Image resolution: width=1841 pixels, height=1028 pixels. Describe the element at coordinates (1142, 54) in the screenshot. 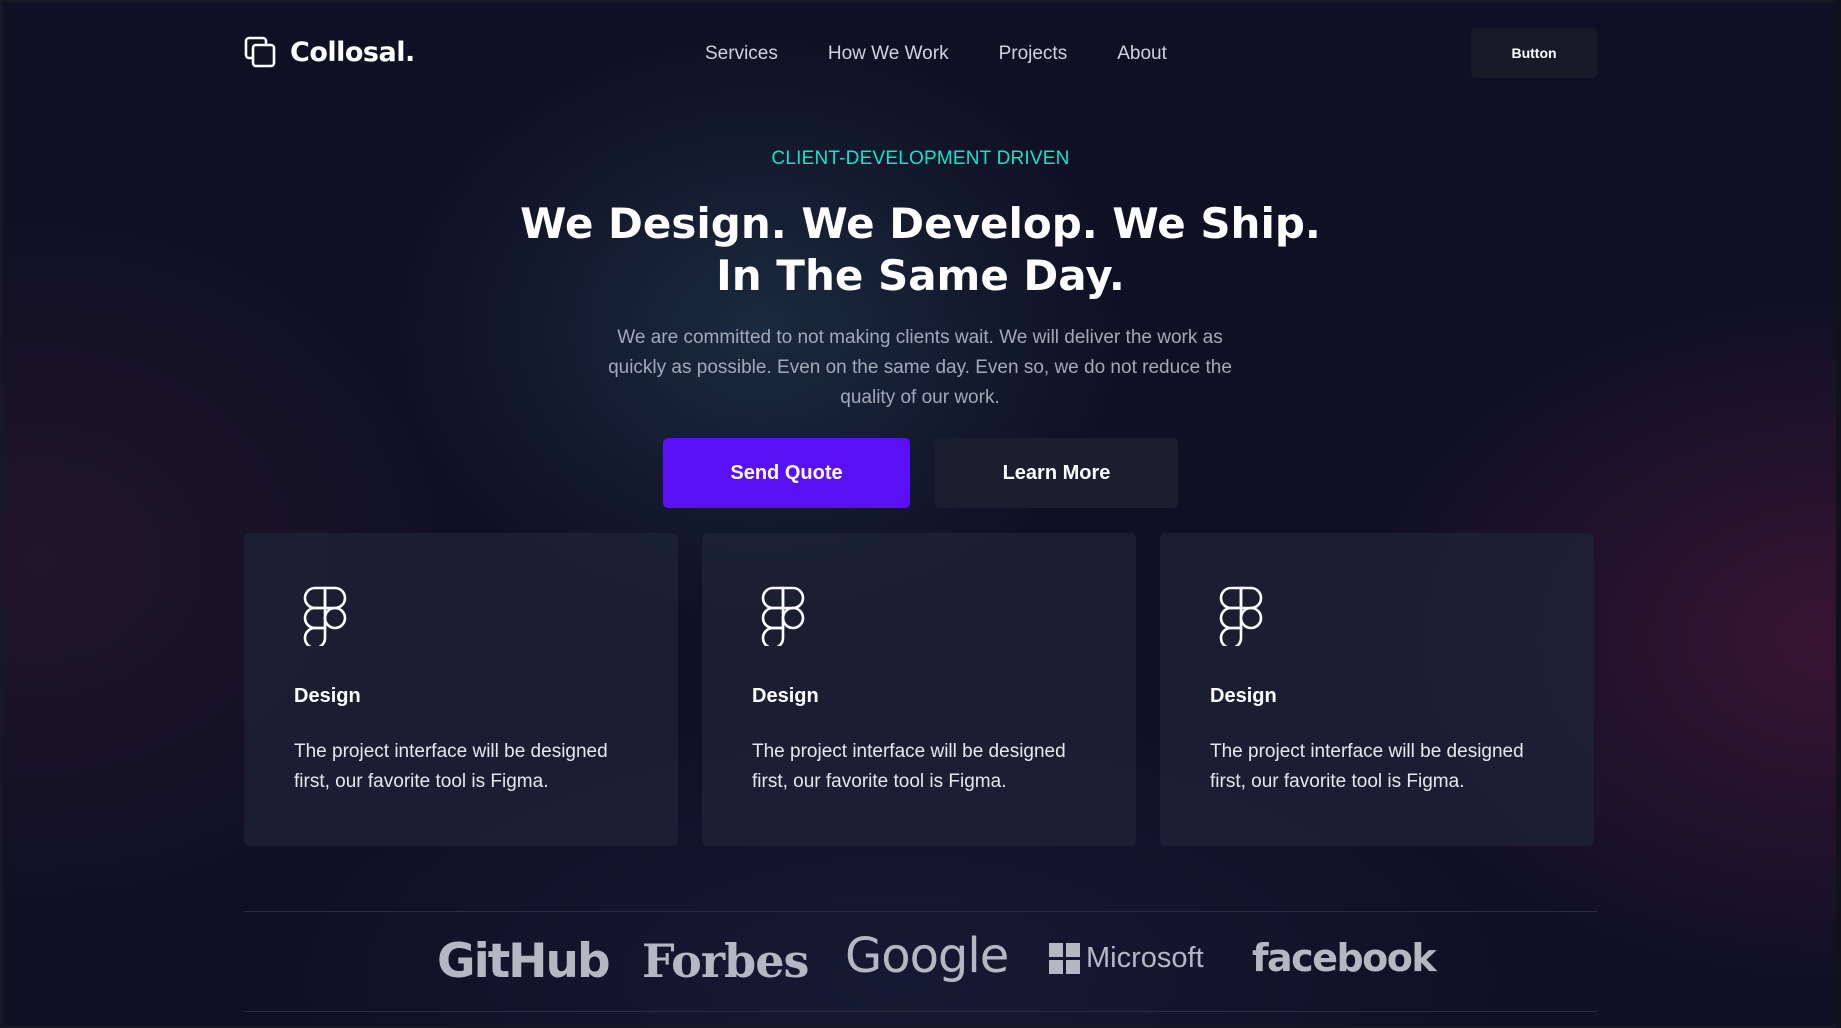

I see `nav-item-about: About` at that location.